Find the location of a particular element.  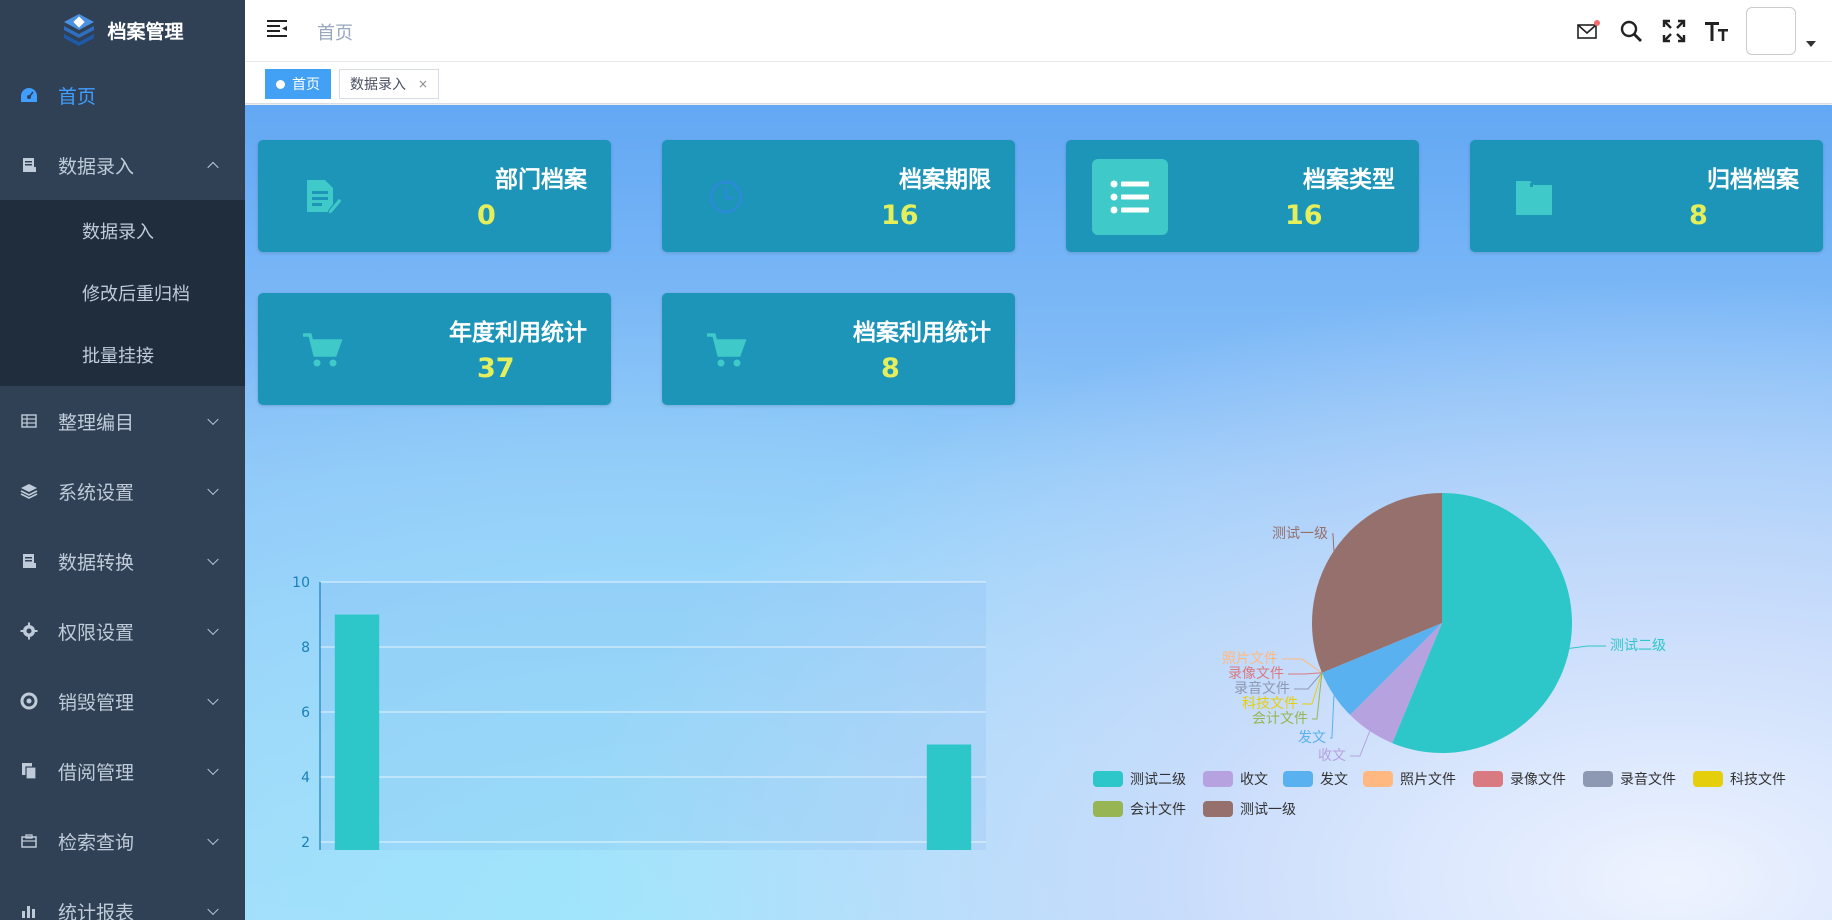

caret-down-icon is located at coordinates (1811, 44).